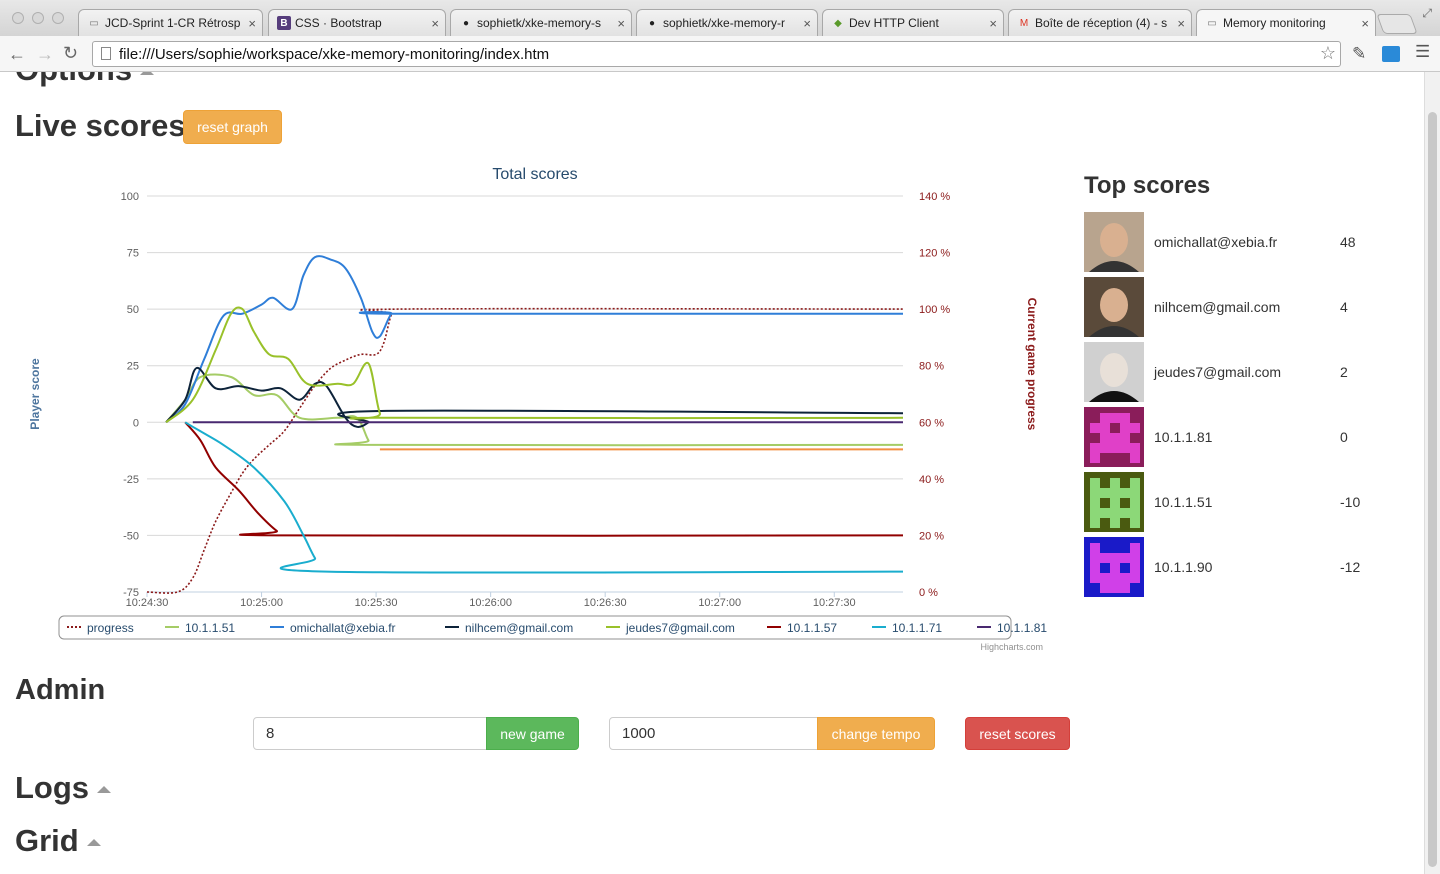  What do you see at coordinates (1183, 502) in the screenshot?
I see `player-email: 10.1.1.51` at bounding box center [1183, 502].